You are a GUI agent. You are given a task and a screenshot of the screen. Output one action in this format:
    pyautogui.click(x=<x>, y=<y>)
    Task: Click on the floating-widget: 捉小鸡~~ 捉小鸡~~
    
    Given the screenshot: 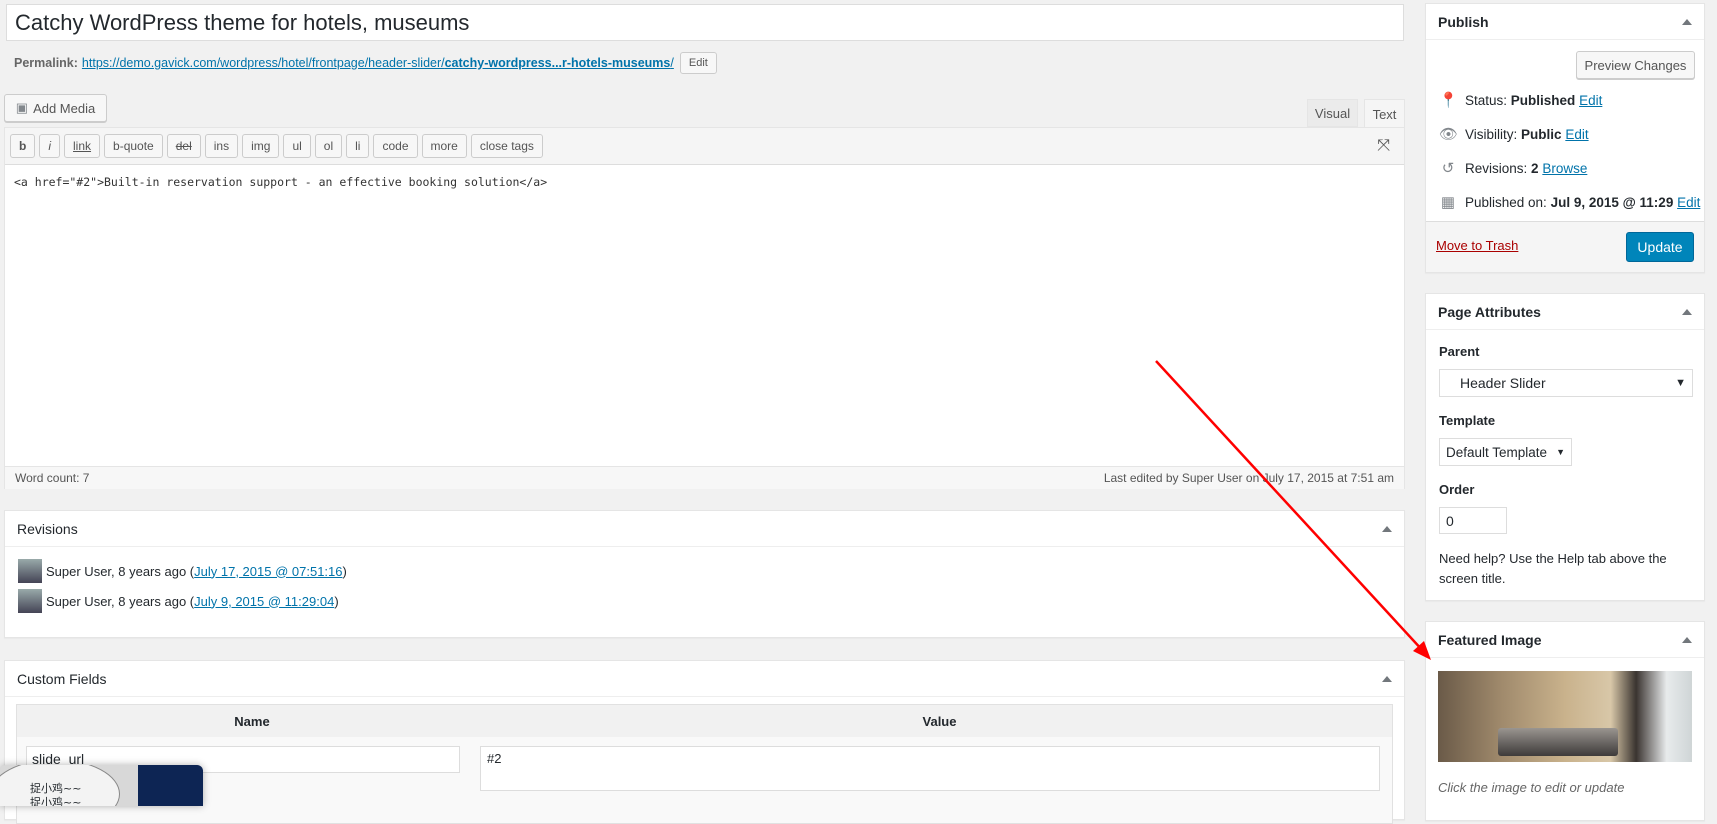 What is the action you would take?
    pyautogui.click(x=101, y=785)
    